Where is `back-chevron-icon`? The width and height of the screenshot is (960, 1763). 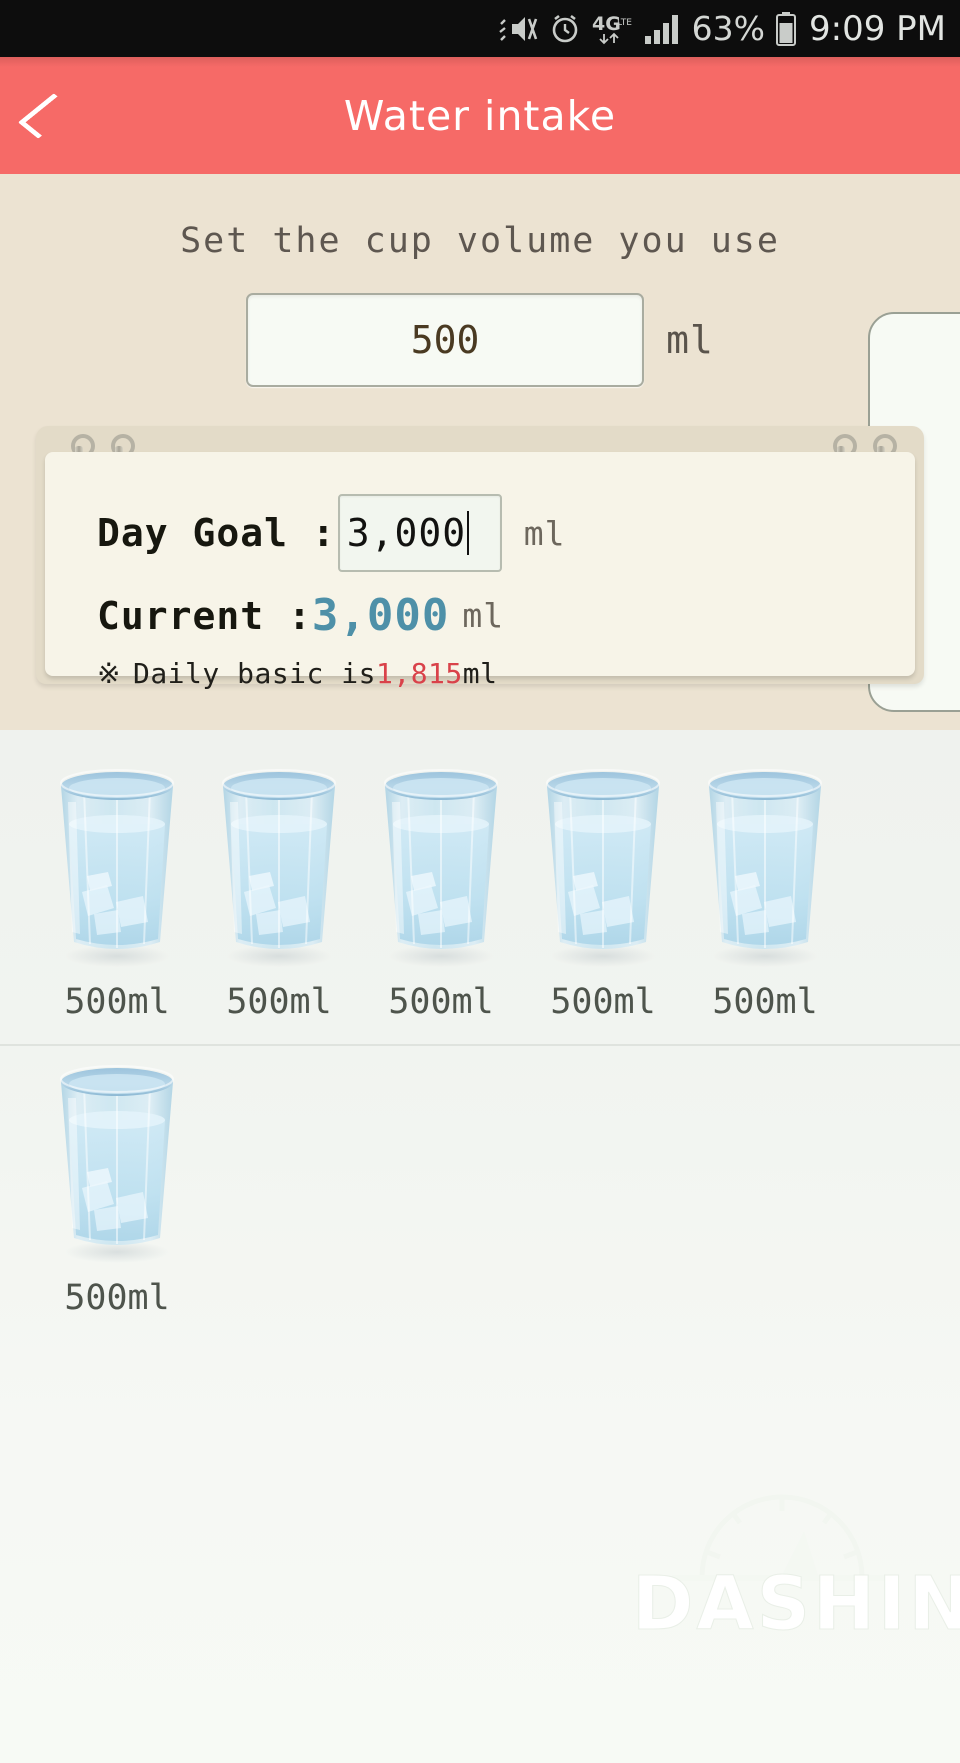
back-chevron-icon is located at coordinates (46, 115).